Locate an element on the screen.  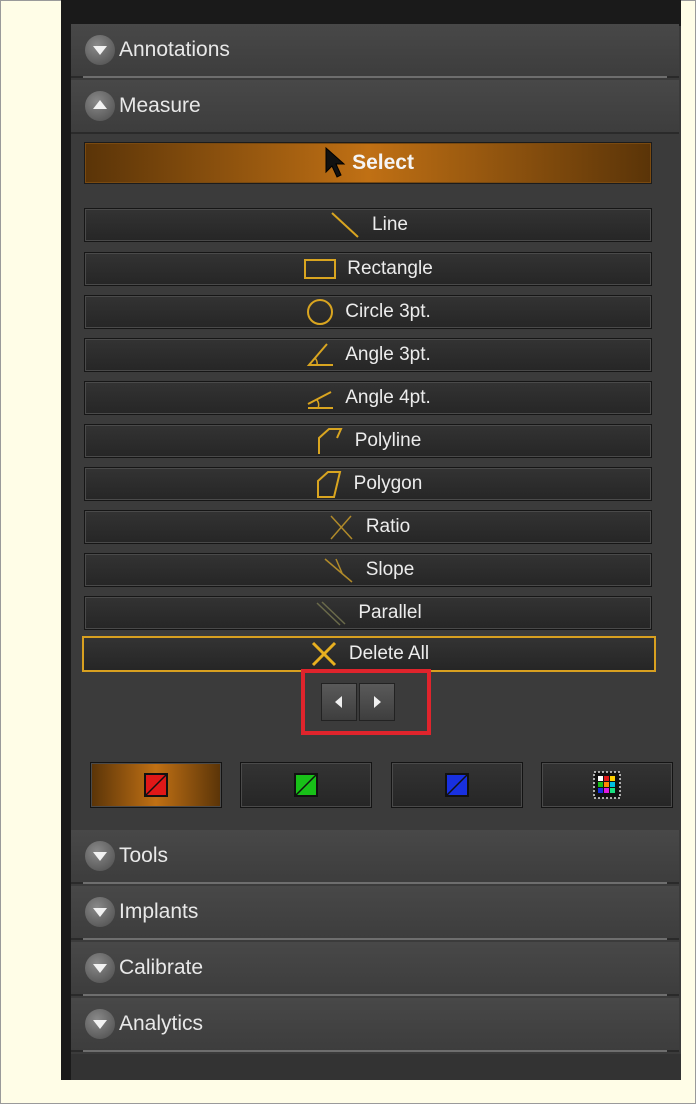
select-button: Select is located at coordinates (368, 163).